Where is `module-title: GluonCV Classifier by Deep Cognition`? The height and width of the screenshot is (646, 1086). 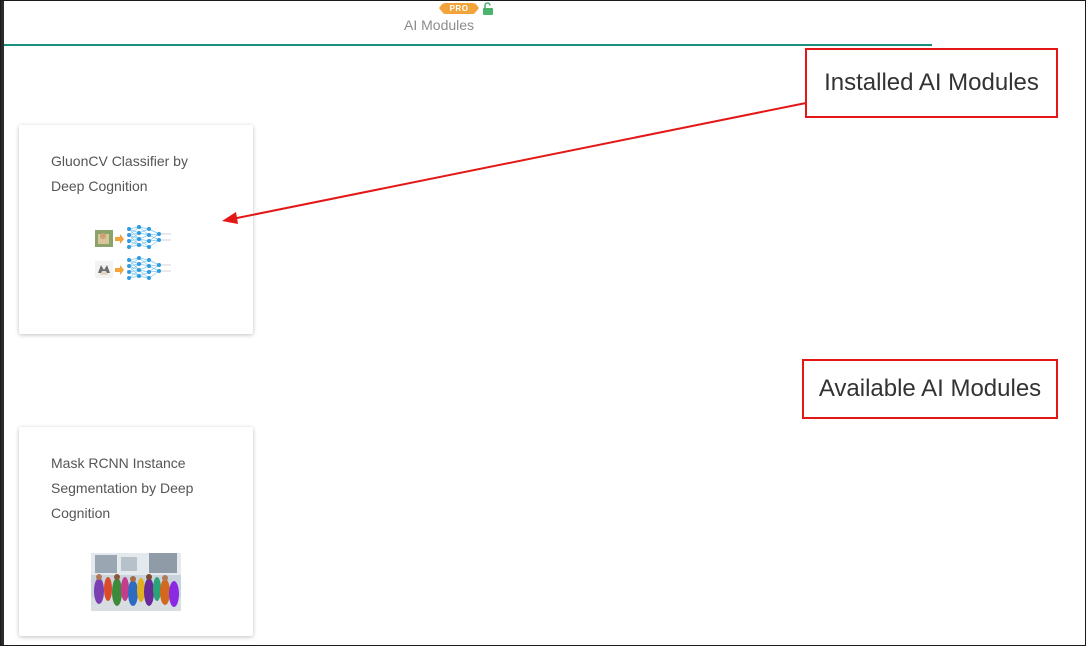 module-title: GluonCV Classifier by Deep Cognition is located at coordinates (119, 173).